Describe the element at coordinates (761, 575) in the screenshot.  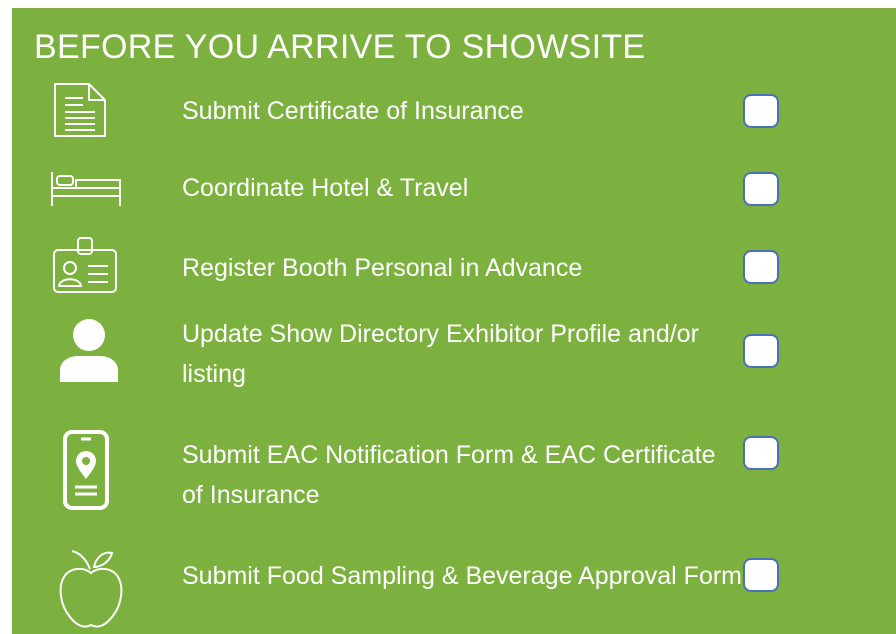
I see `checkbox-food-sampling` at that location.